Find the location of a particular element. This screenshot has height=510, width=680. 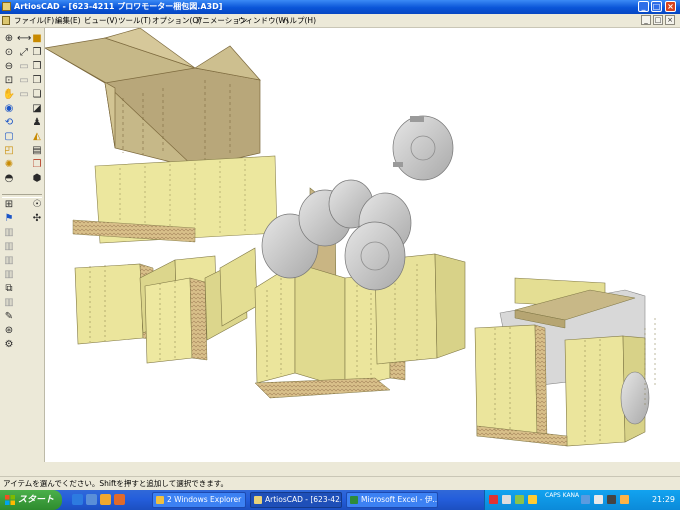

disabled-tool-4-icon: ▥ is located at coordinates (9, 275).